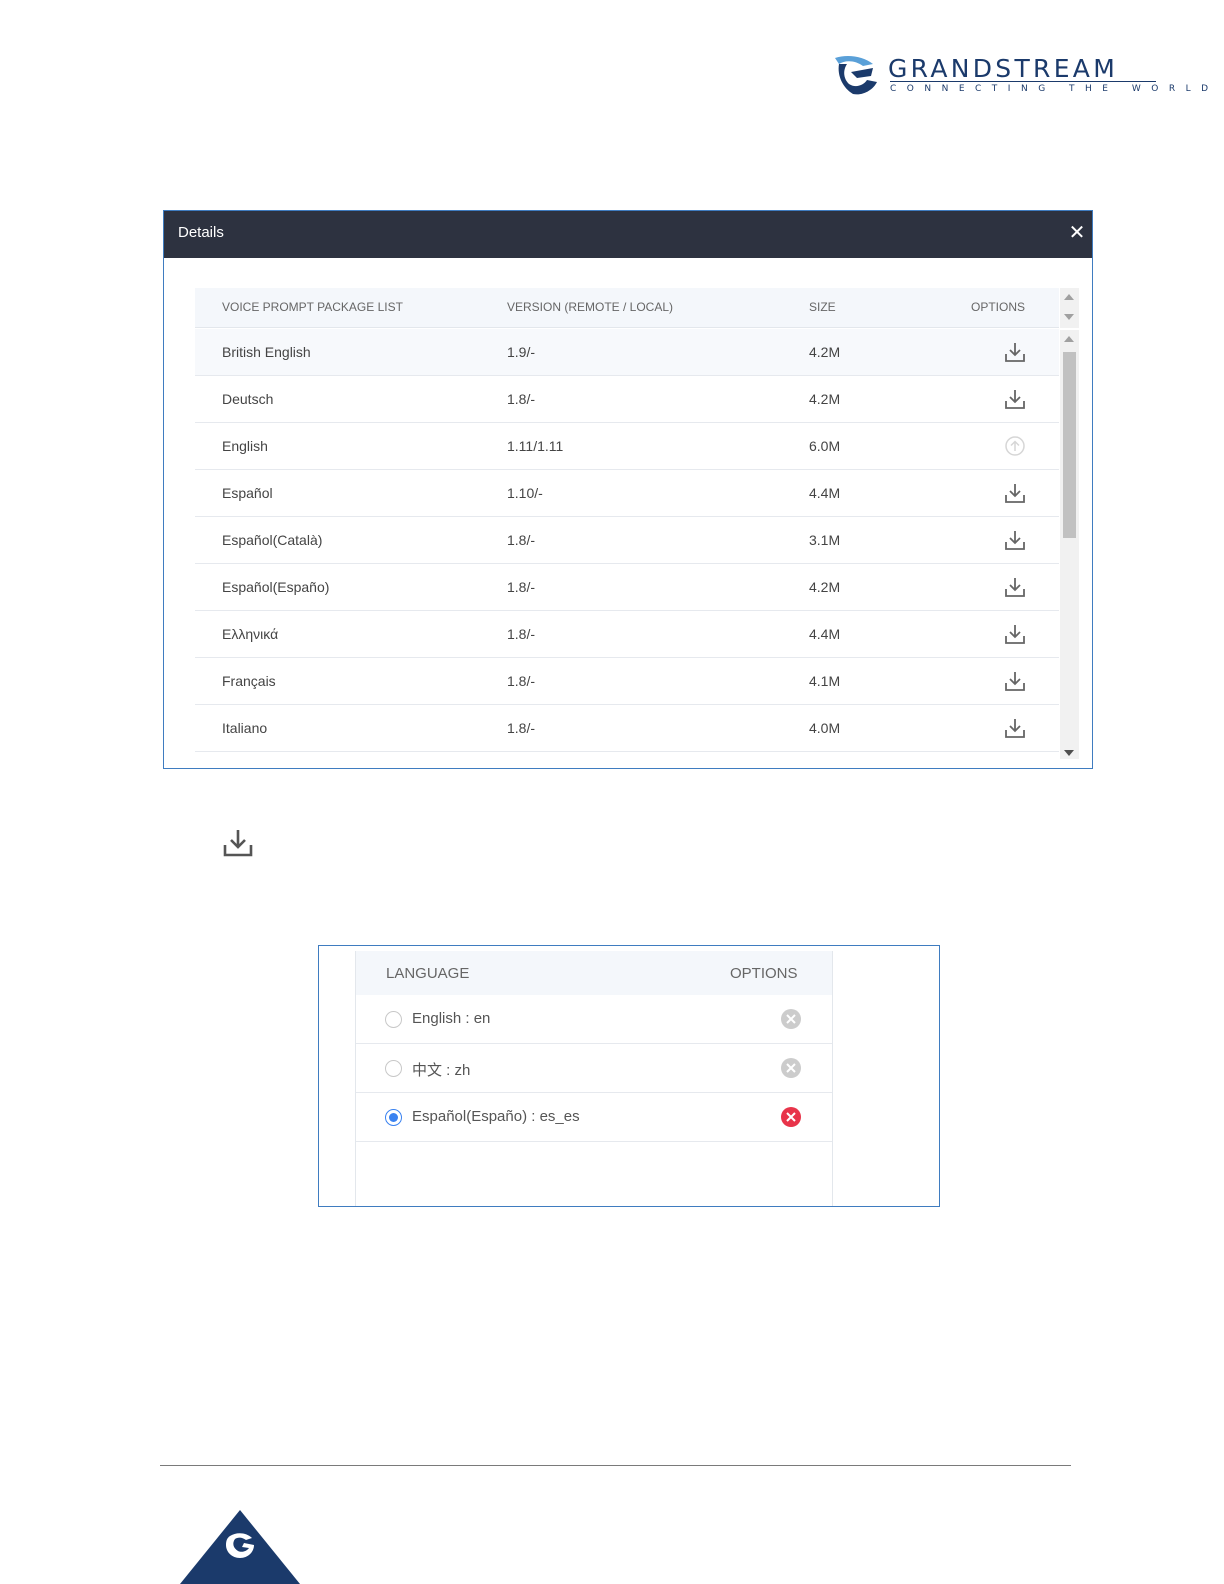 The image size is (1224, 1584). Describe the element at coordinates (825, 728) in the screenshot. I see `package-size: 4.0M` at that location.